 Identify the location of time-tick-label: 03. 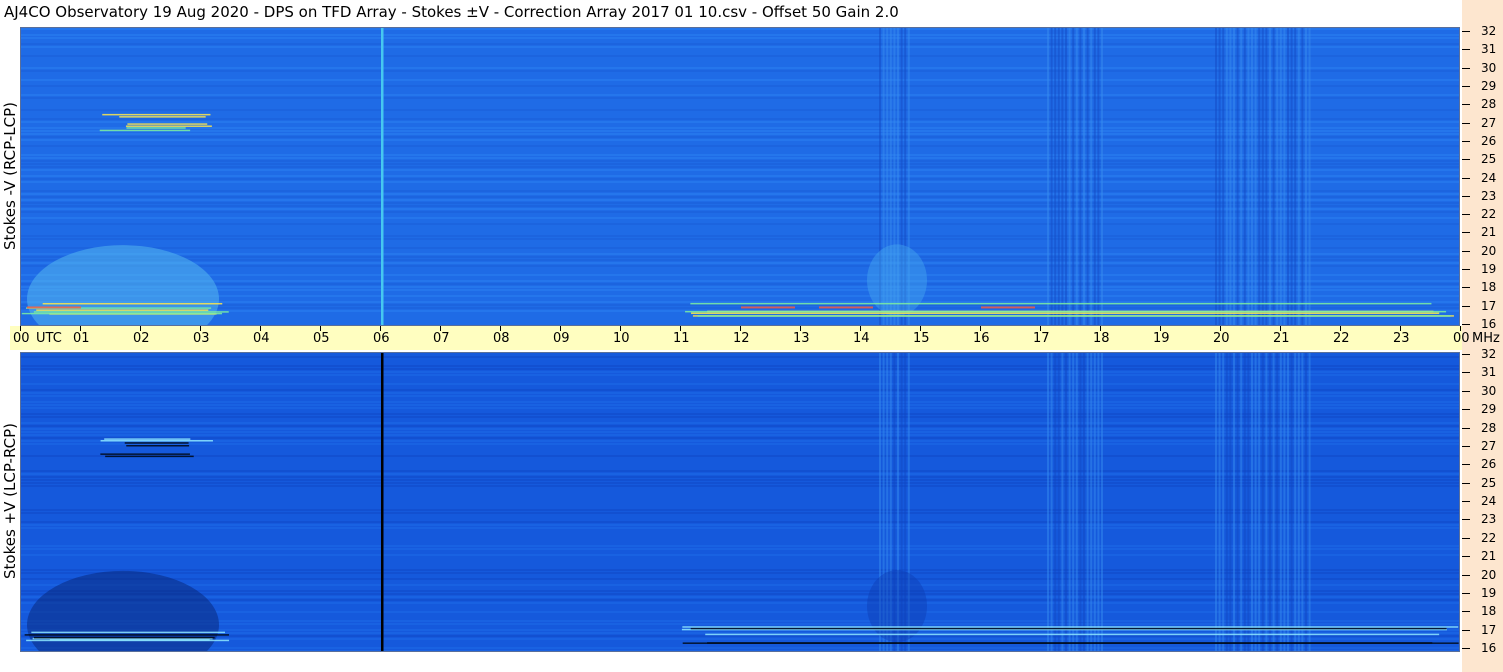
(201, 338).